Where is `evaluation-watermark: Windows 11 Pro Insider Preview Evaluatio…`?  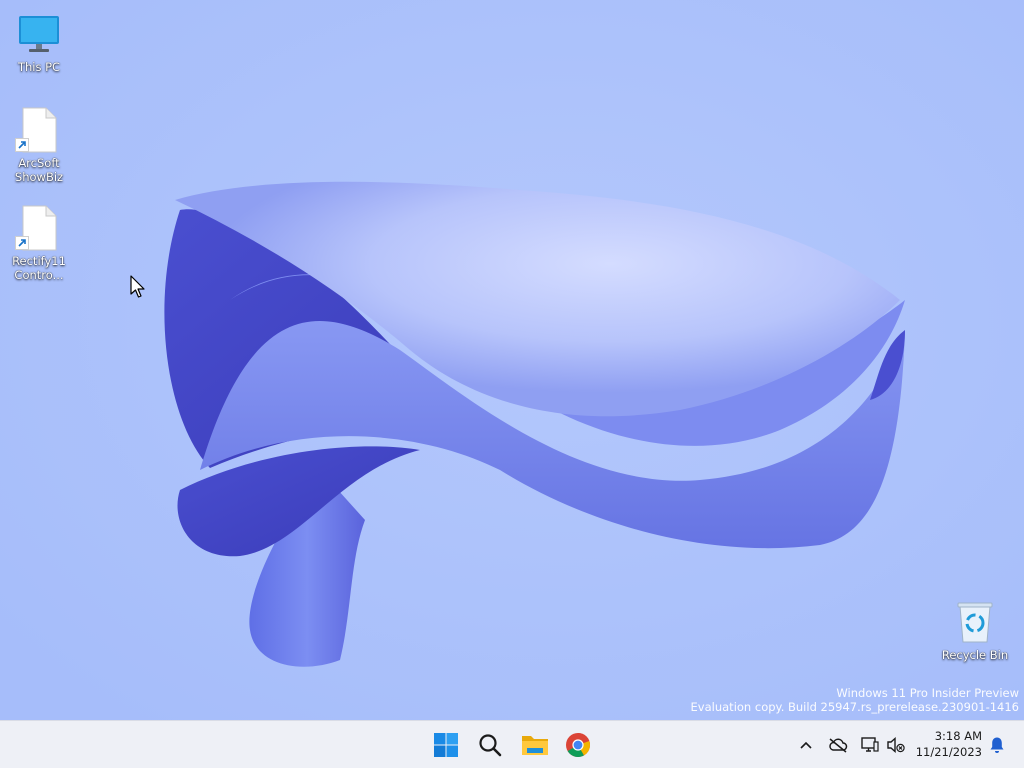
evaluation-watermark: Windows 11 Pro Insider Preview Evaluatio… is located at coordinates (855, 700).